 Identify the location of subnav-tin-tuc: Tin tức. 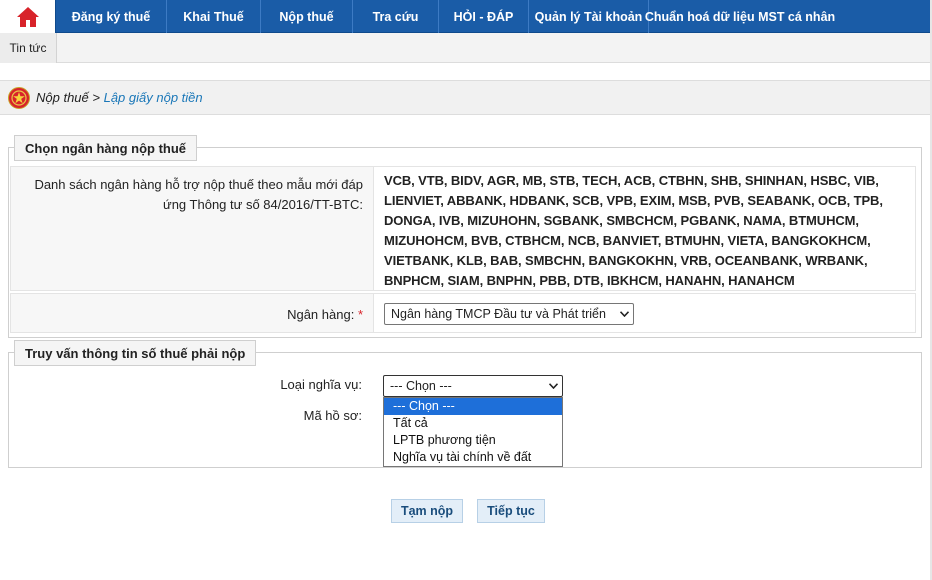
(28, 48).